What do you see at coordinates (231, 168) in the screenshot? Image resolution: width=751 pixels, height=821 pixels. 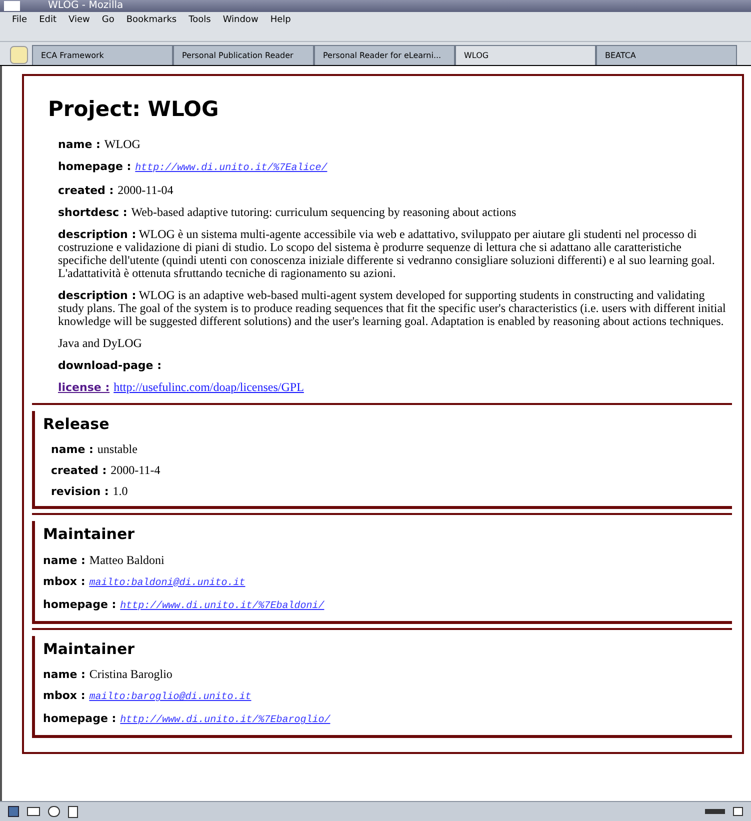 I see `field-link: http://www.di.unito.it/%7Ealice/` at bounding box center [231, 168].